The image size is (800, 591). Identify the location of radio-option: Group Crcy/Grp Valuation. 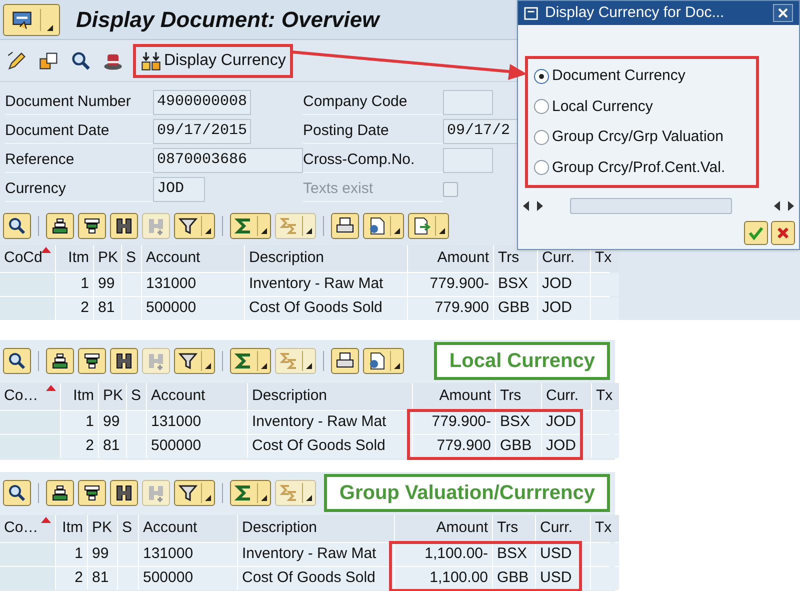
(642, 137).